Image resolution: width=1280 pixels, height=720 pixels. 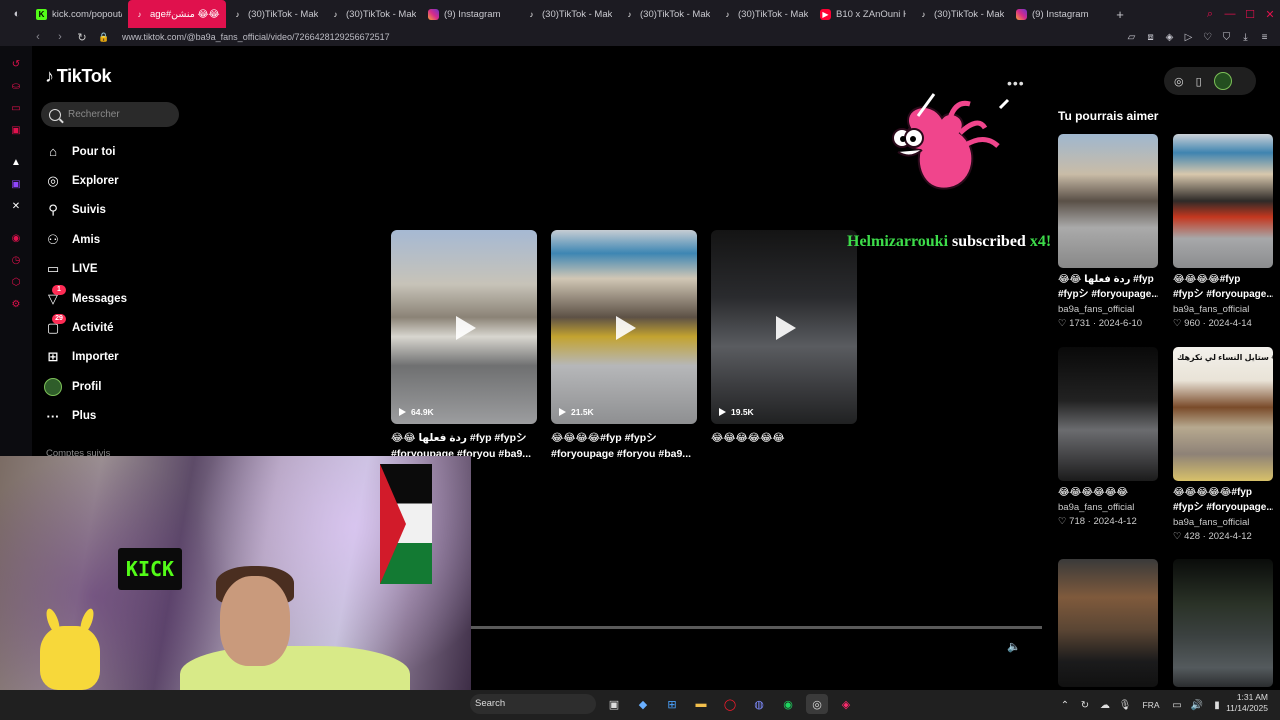 I want to click on nav-item-profile: Profil, so click(x=114, y=386).